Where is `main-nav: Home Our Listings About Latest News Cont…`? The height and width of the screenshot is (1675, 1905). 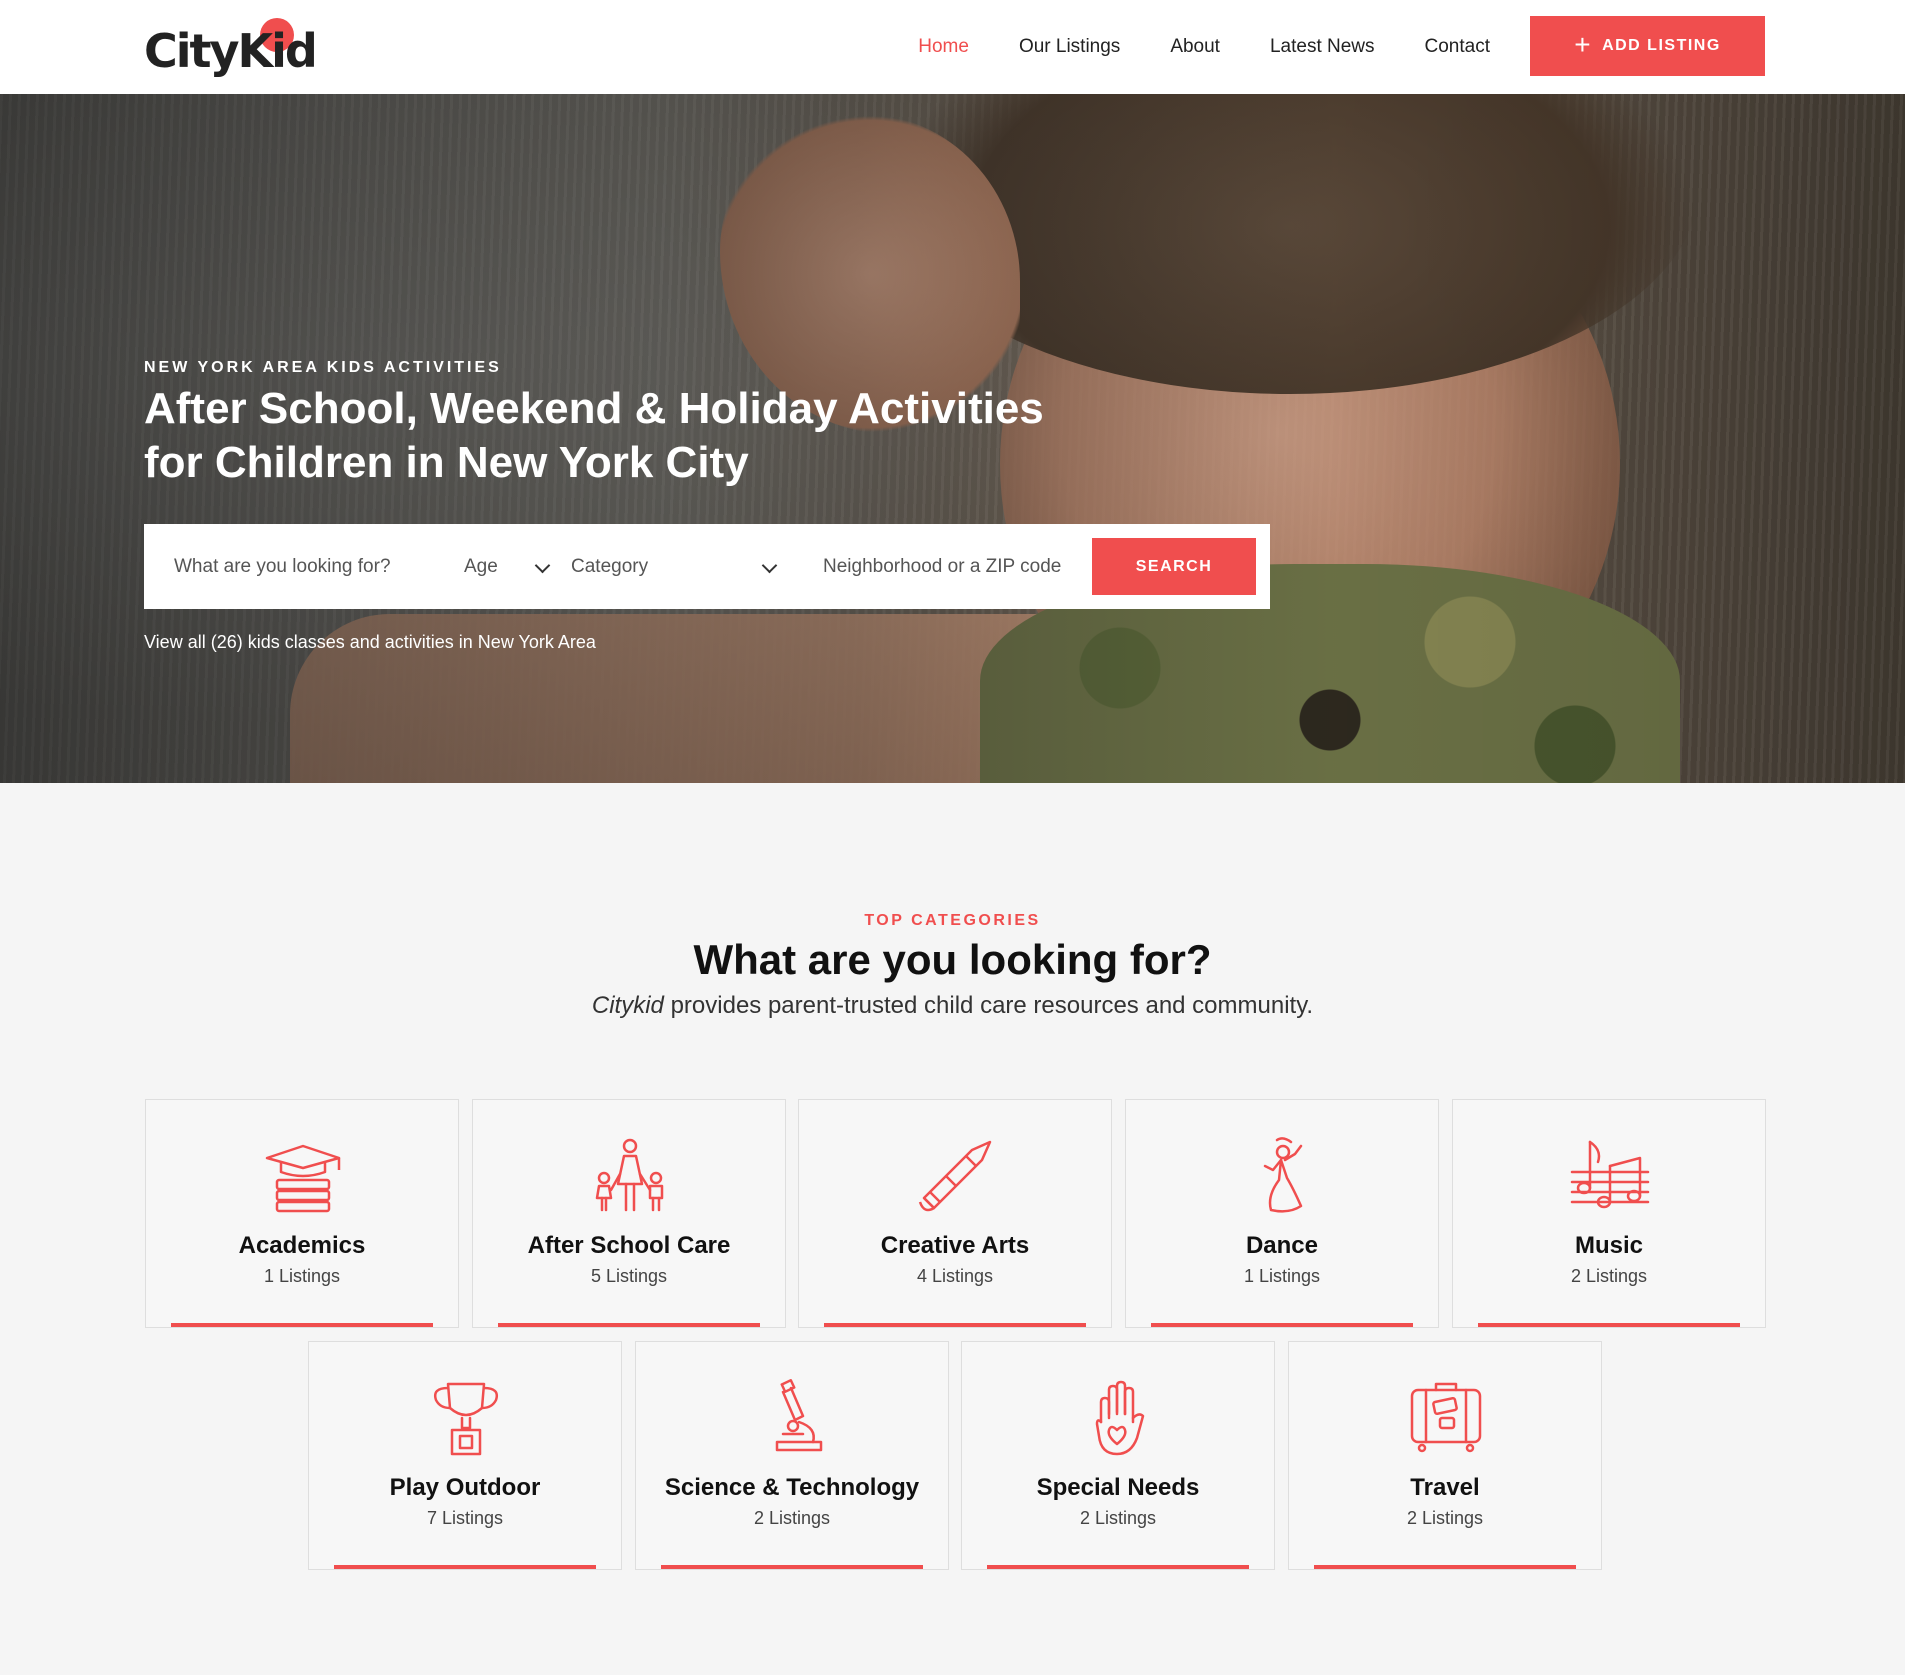
main-nav: Home Our Listings About Latest News Cont… is located at coordinates (1204, 47).